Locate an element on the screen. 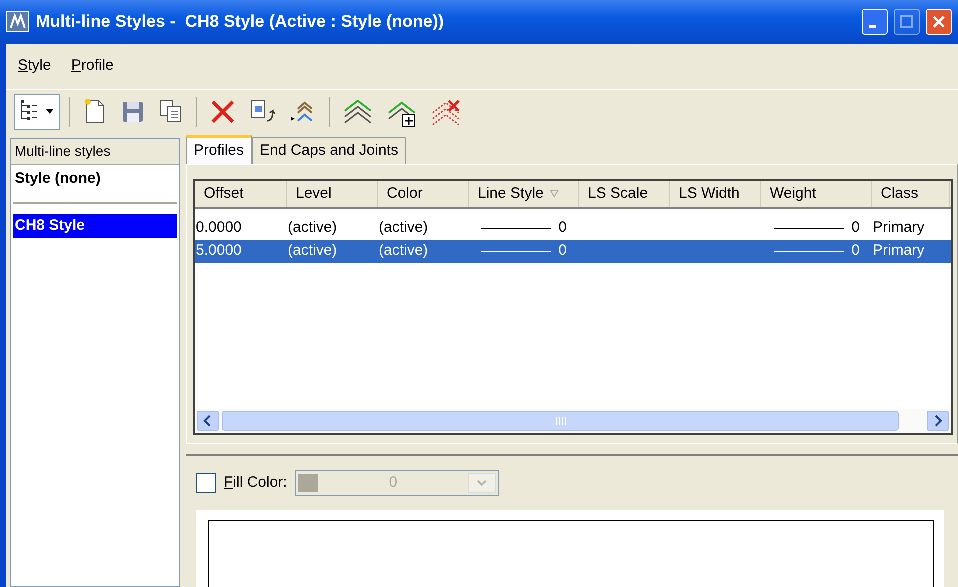 The image size is (958, 587). app-icon is located at coordinates (18, 22).